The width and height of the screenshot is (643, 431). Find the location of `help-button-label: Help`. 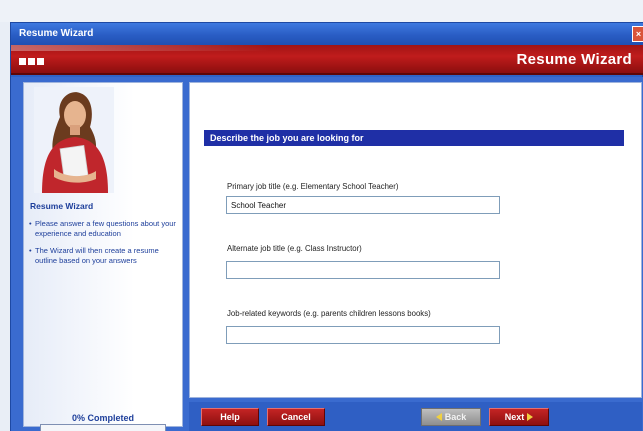

help-button-label: Help is located at coordinates (230, 417).